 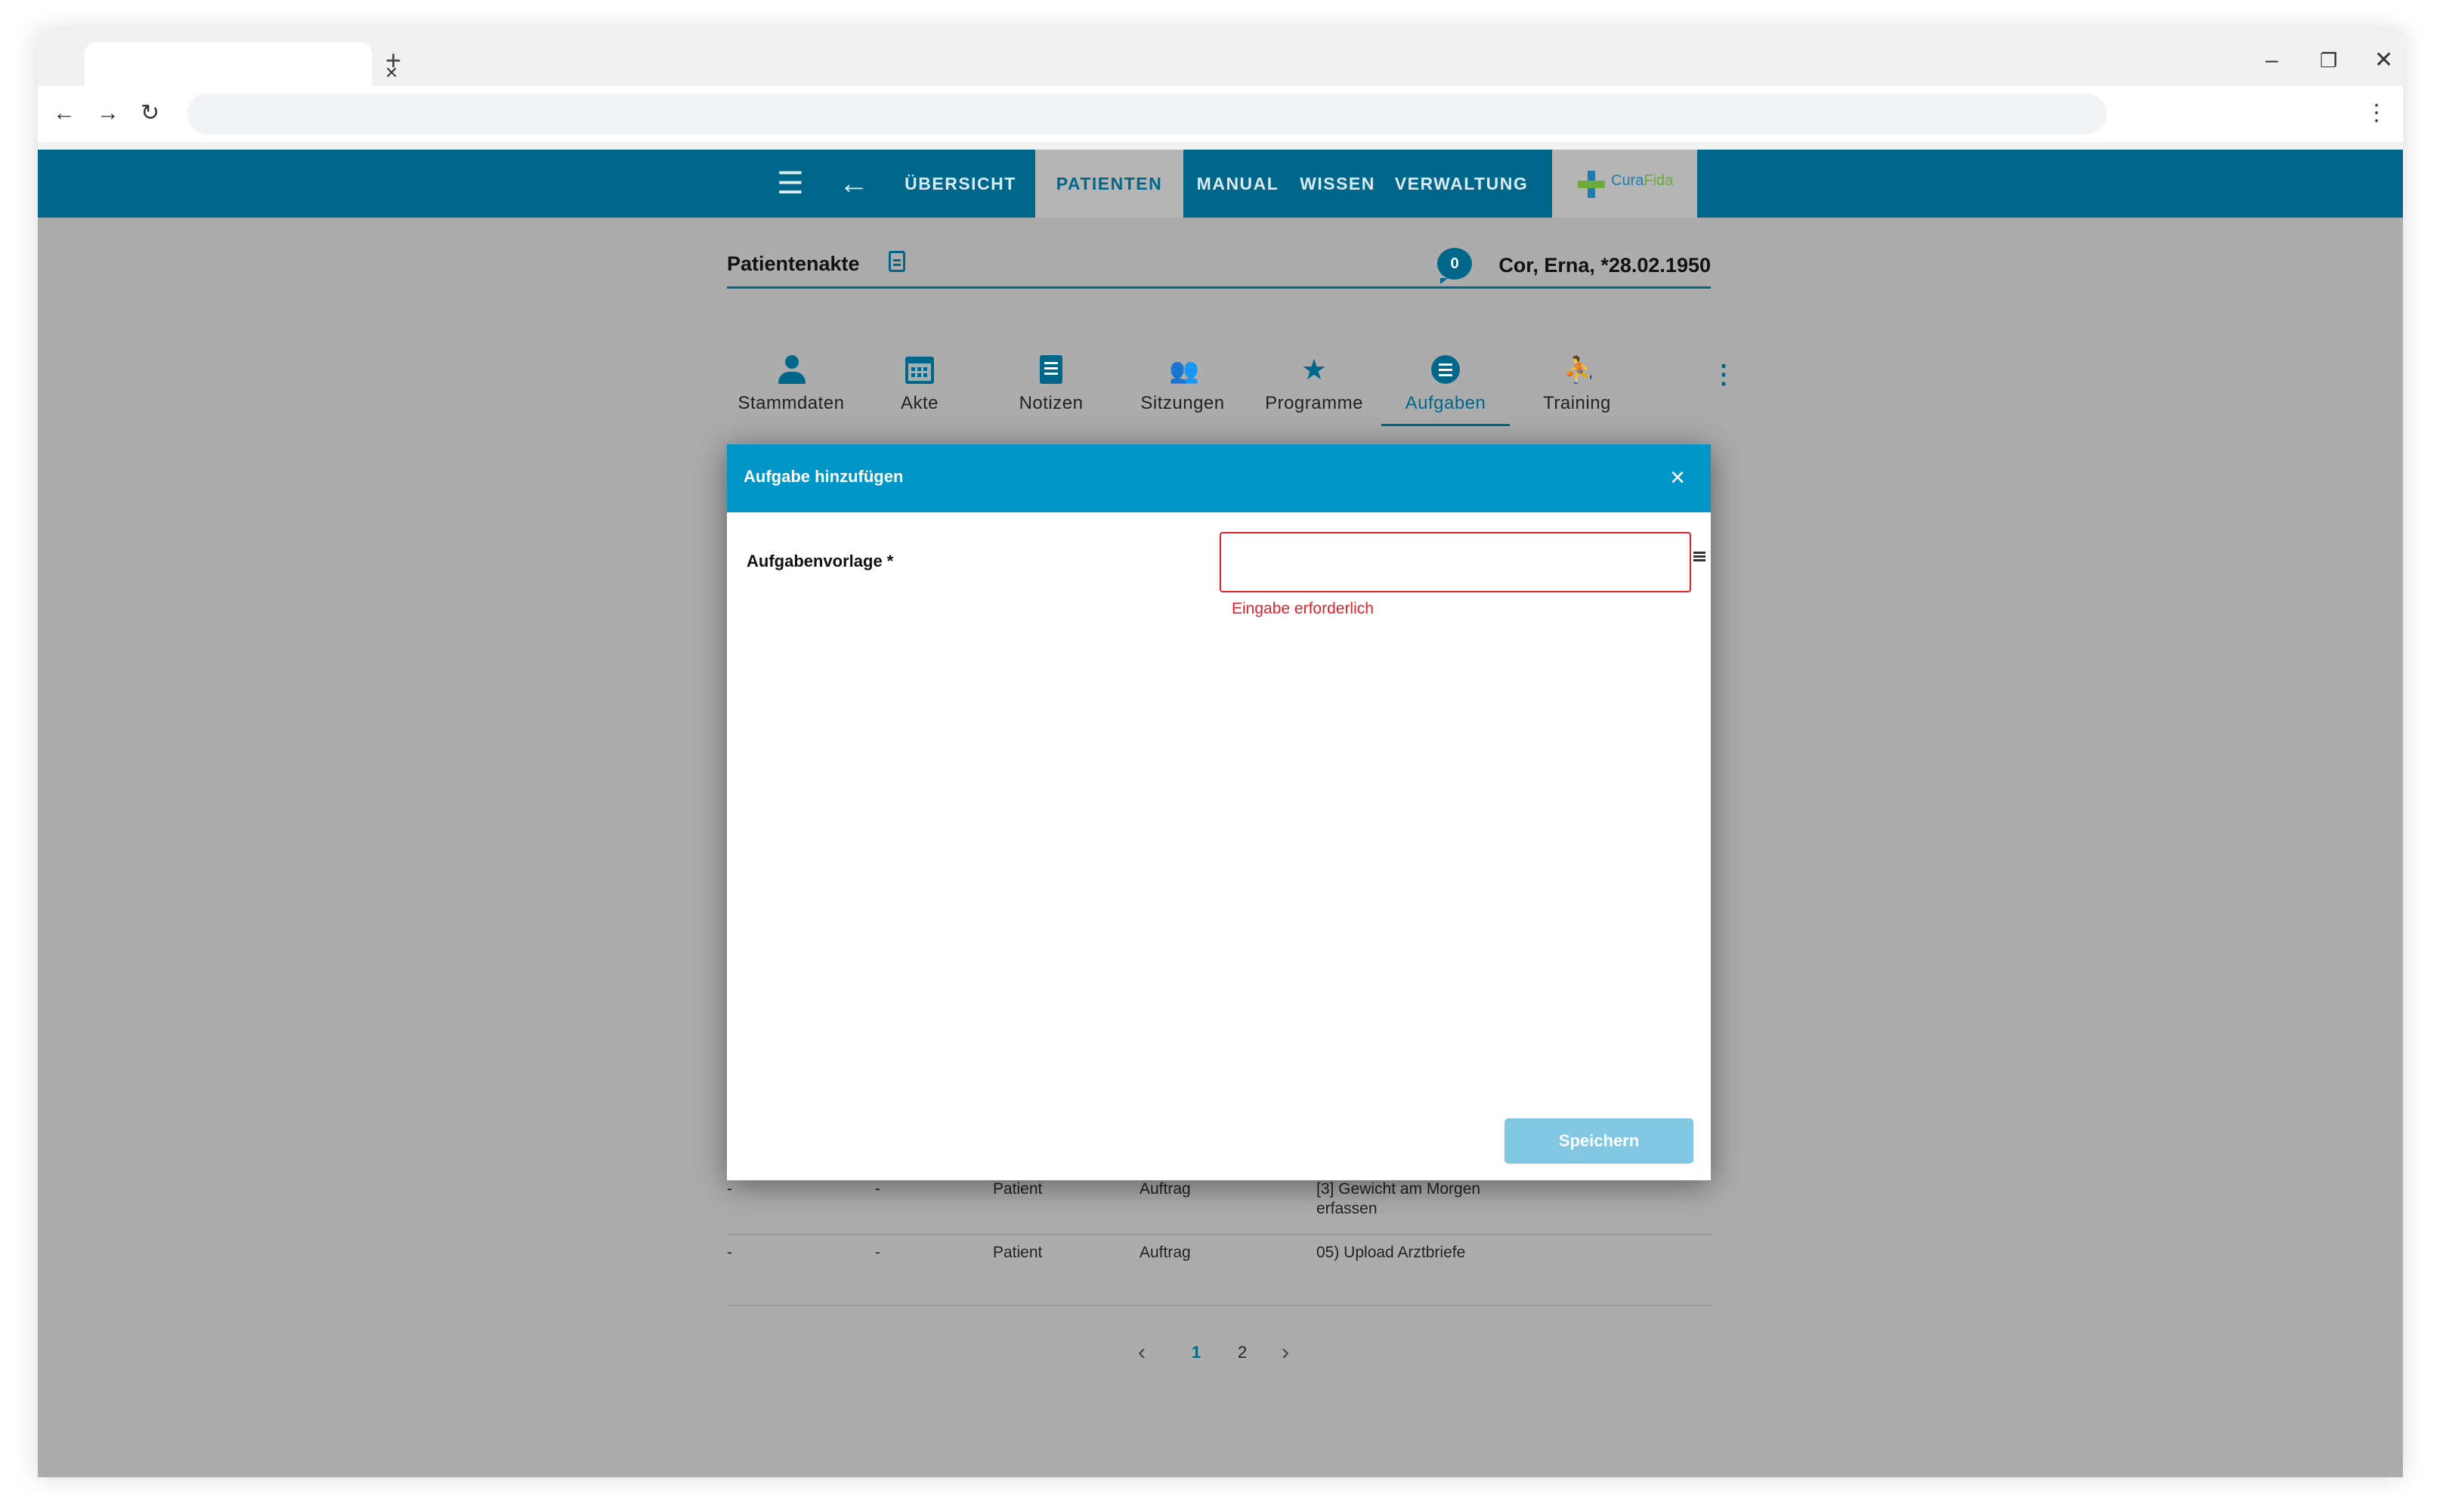 What do you see at coordinates (1182, 403) in the screenshot?
I see `tab-label: Sitzungen` at bounding box center [1182, 403].